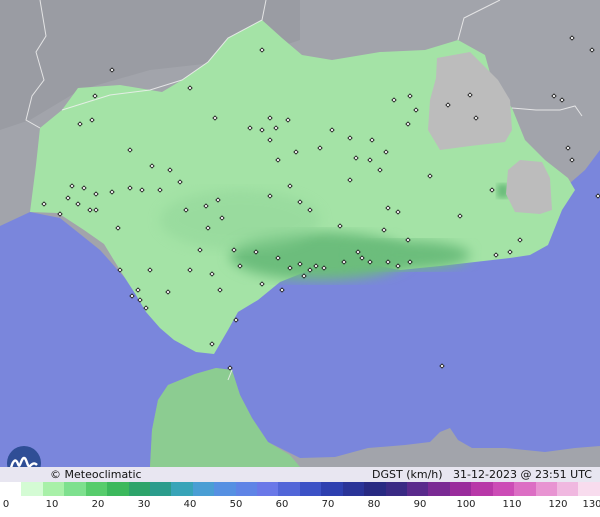 This screenshot has height=517, width=600. I want to click on color-scale-labels: 0 10 20 30 40 50 60 70 80 90 100 110 120 130, so click(300, 507).